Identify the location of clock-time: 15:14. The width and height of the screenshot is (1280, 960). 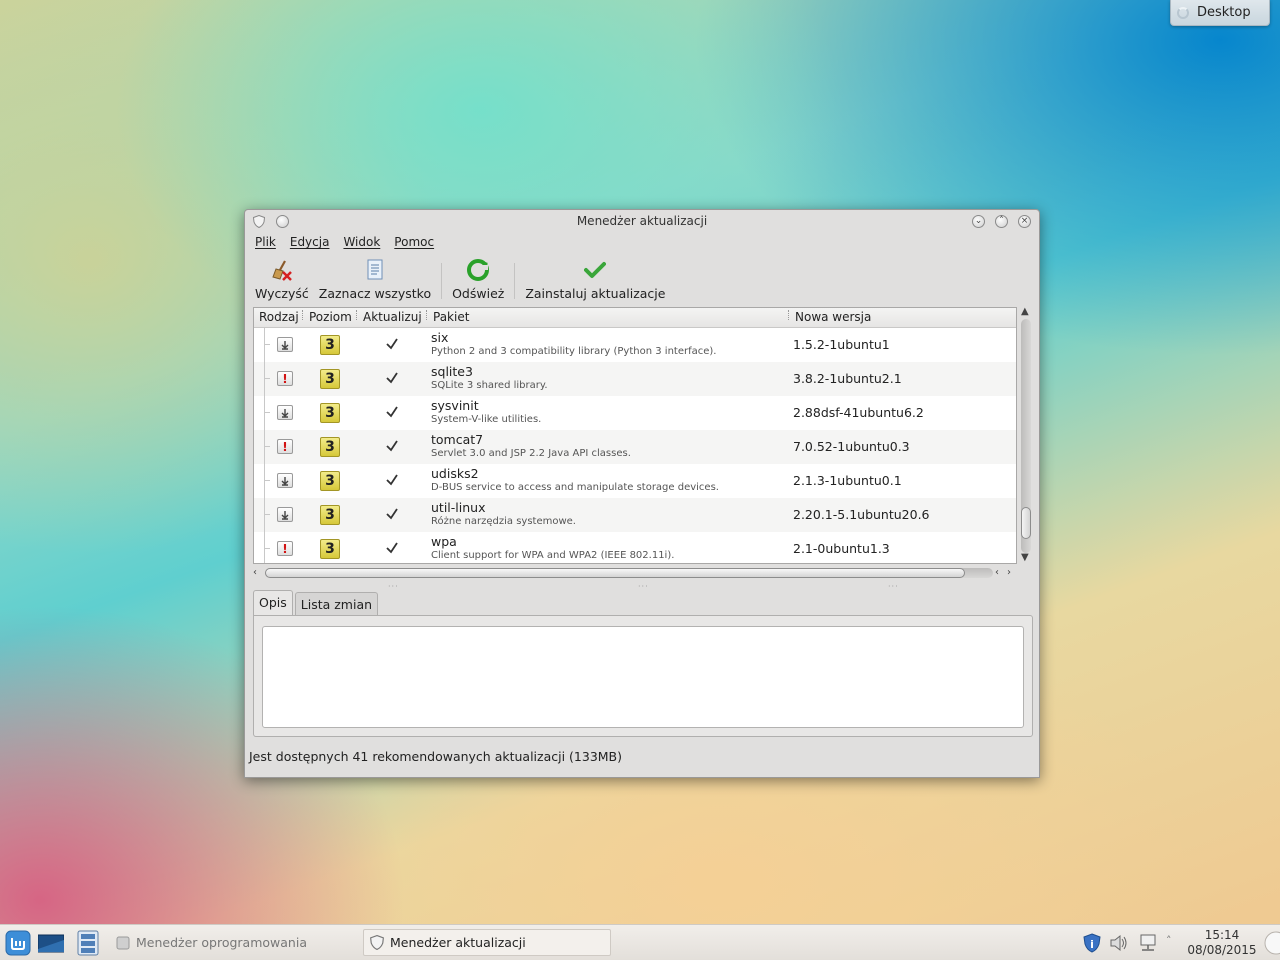
(1222, 935).